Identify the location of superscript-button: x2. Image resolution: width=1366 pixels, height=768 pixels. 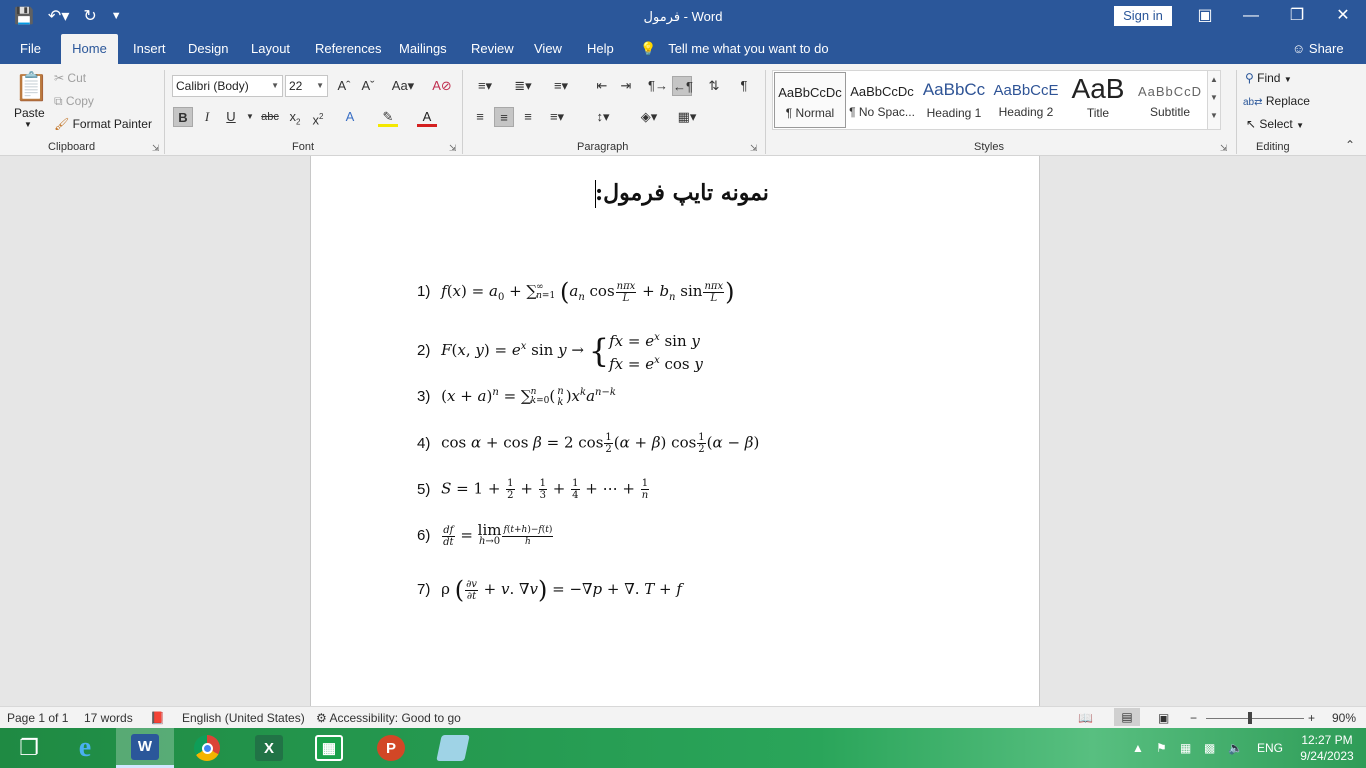
(318, 117).